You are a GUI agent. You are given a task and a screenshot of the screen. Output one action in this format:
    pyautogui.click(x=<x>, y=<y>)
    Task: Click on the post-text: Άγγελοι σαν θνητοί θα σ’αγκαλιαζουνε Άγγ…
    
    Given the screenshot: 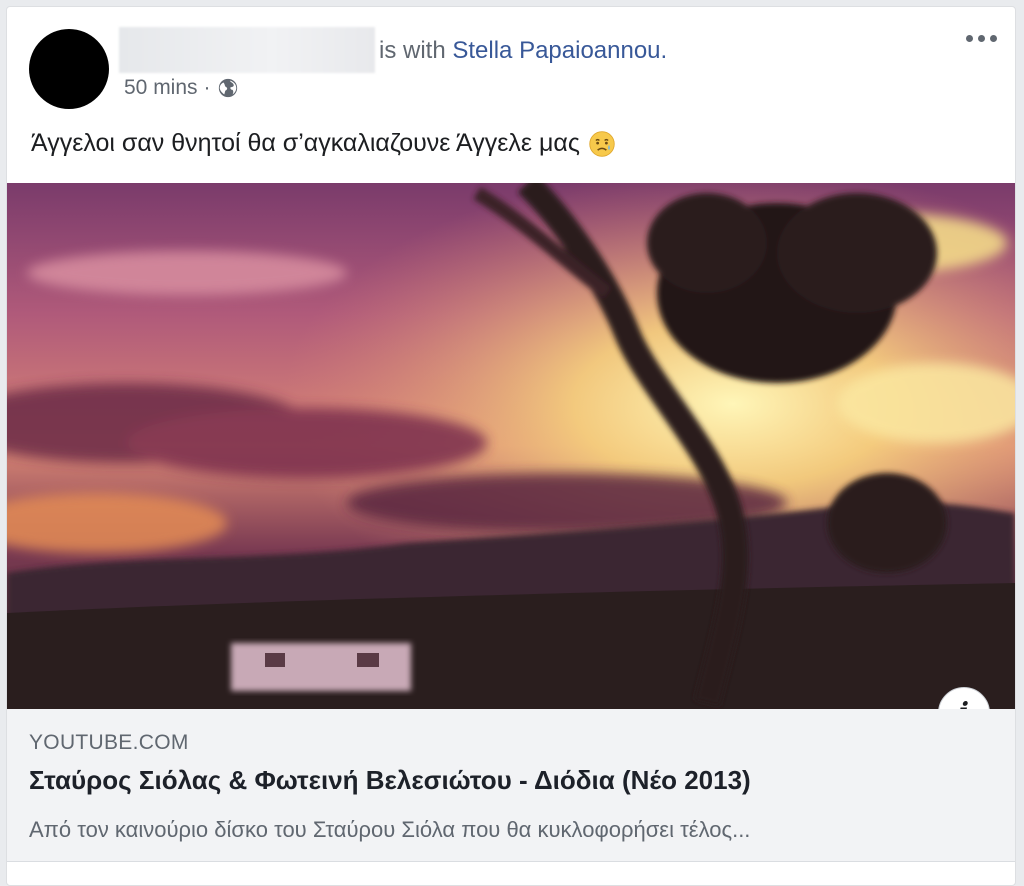 What is the action you would take?
    pyautogui.click(x=323, y=143)
    